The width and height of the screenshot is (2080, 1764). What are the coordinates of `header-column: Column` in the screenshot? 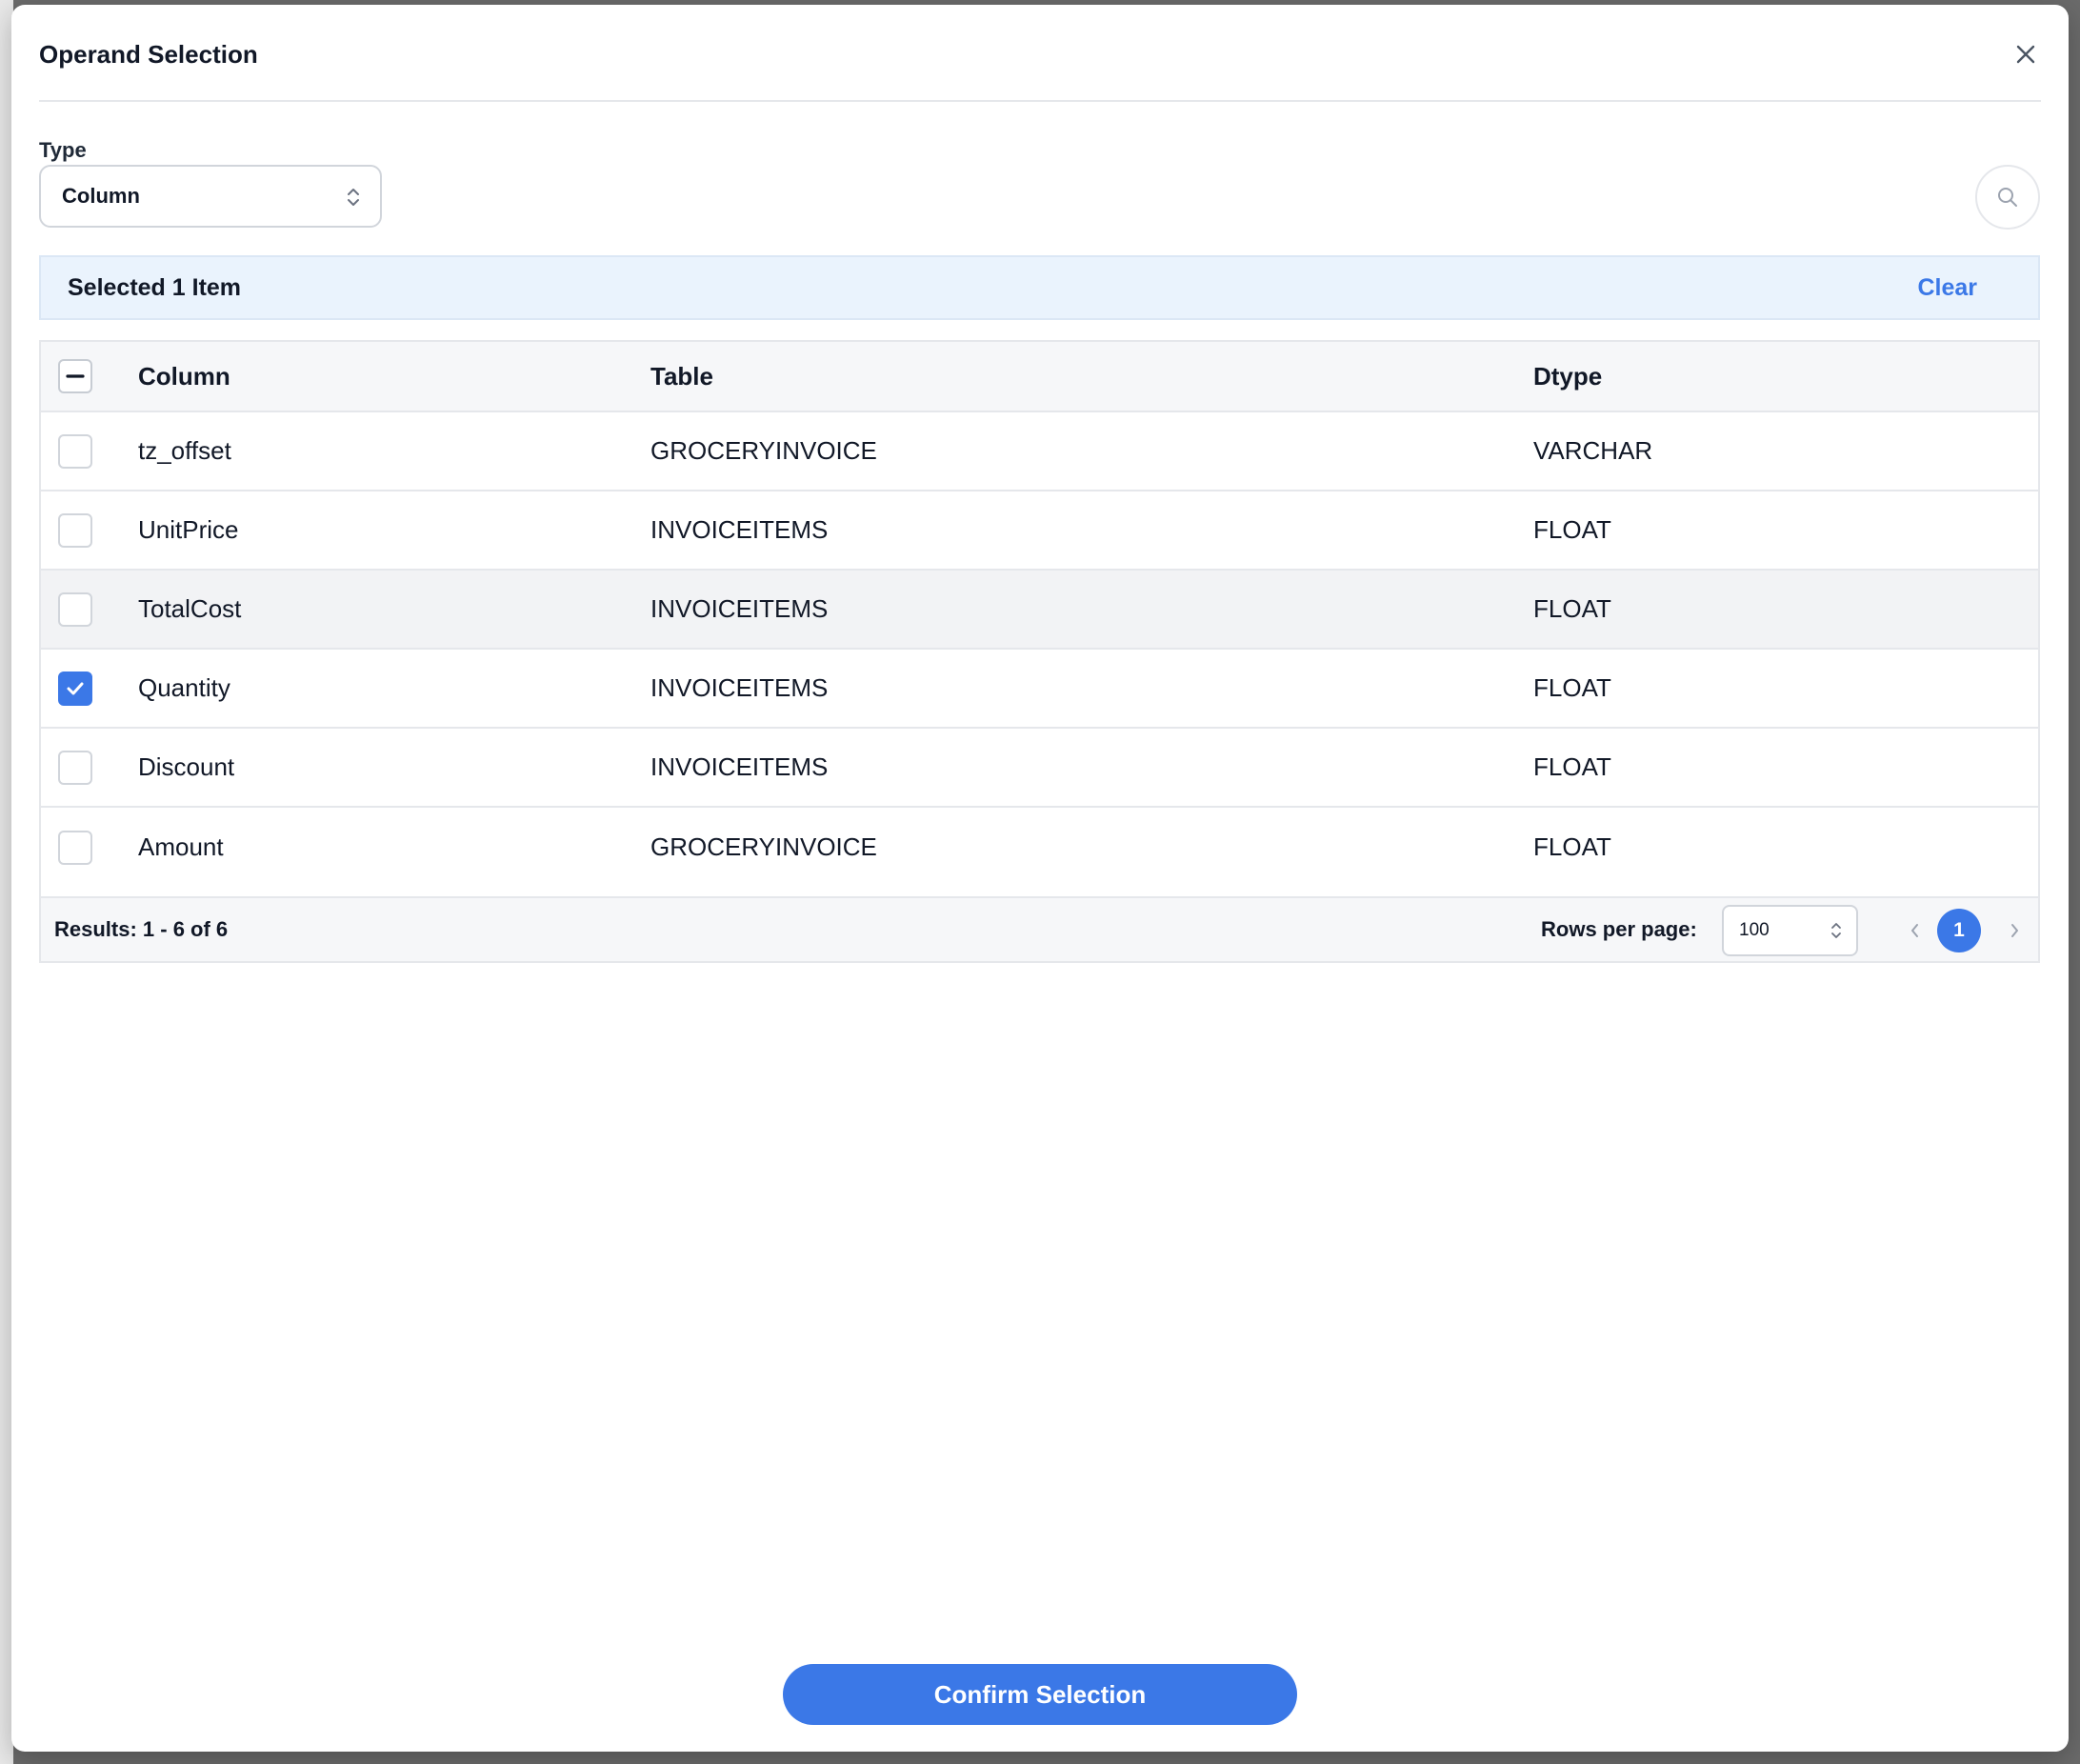 It's located at (184, 376).